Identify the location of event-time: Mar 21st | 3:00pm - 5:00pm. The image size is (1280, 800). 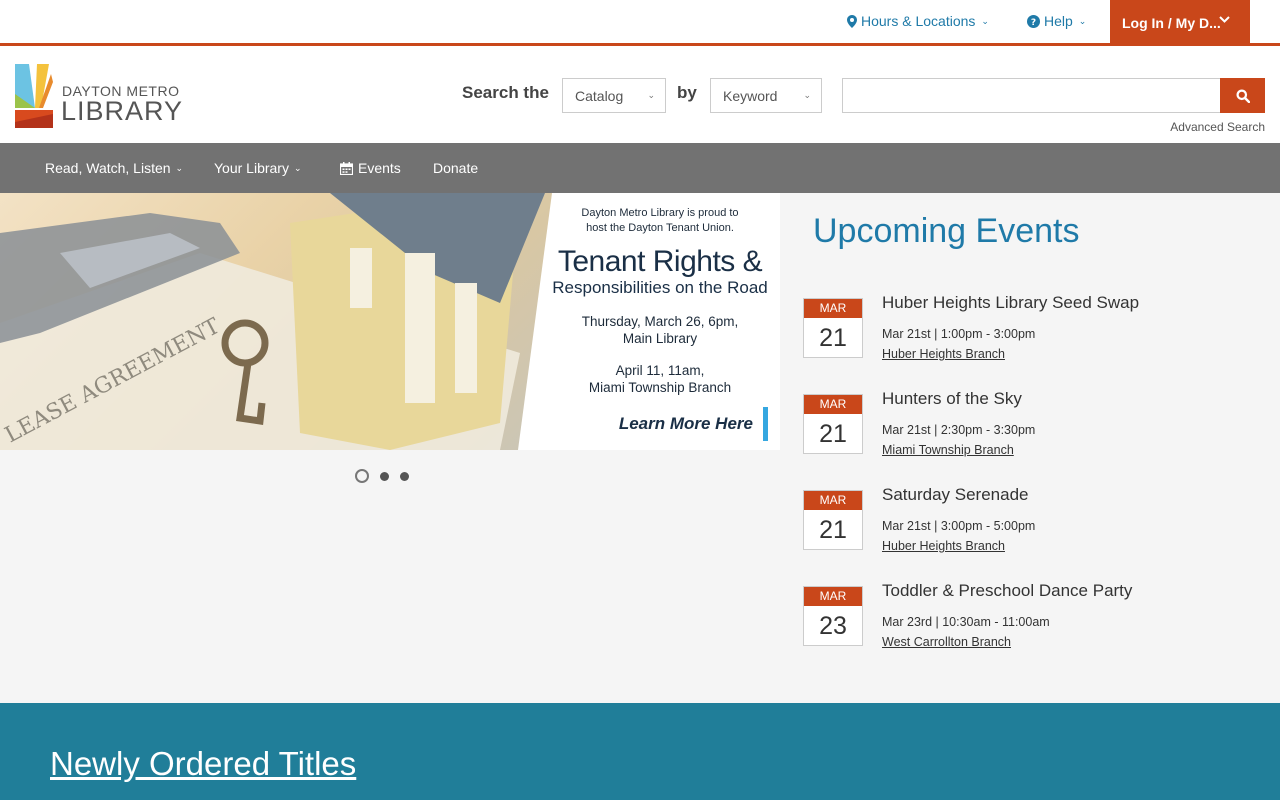
(959, 526).